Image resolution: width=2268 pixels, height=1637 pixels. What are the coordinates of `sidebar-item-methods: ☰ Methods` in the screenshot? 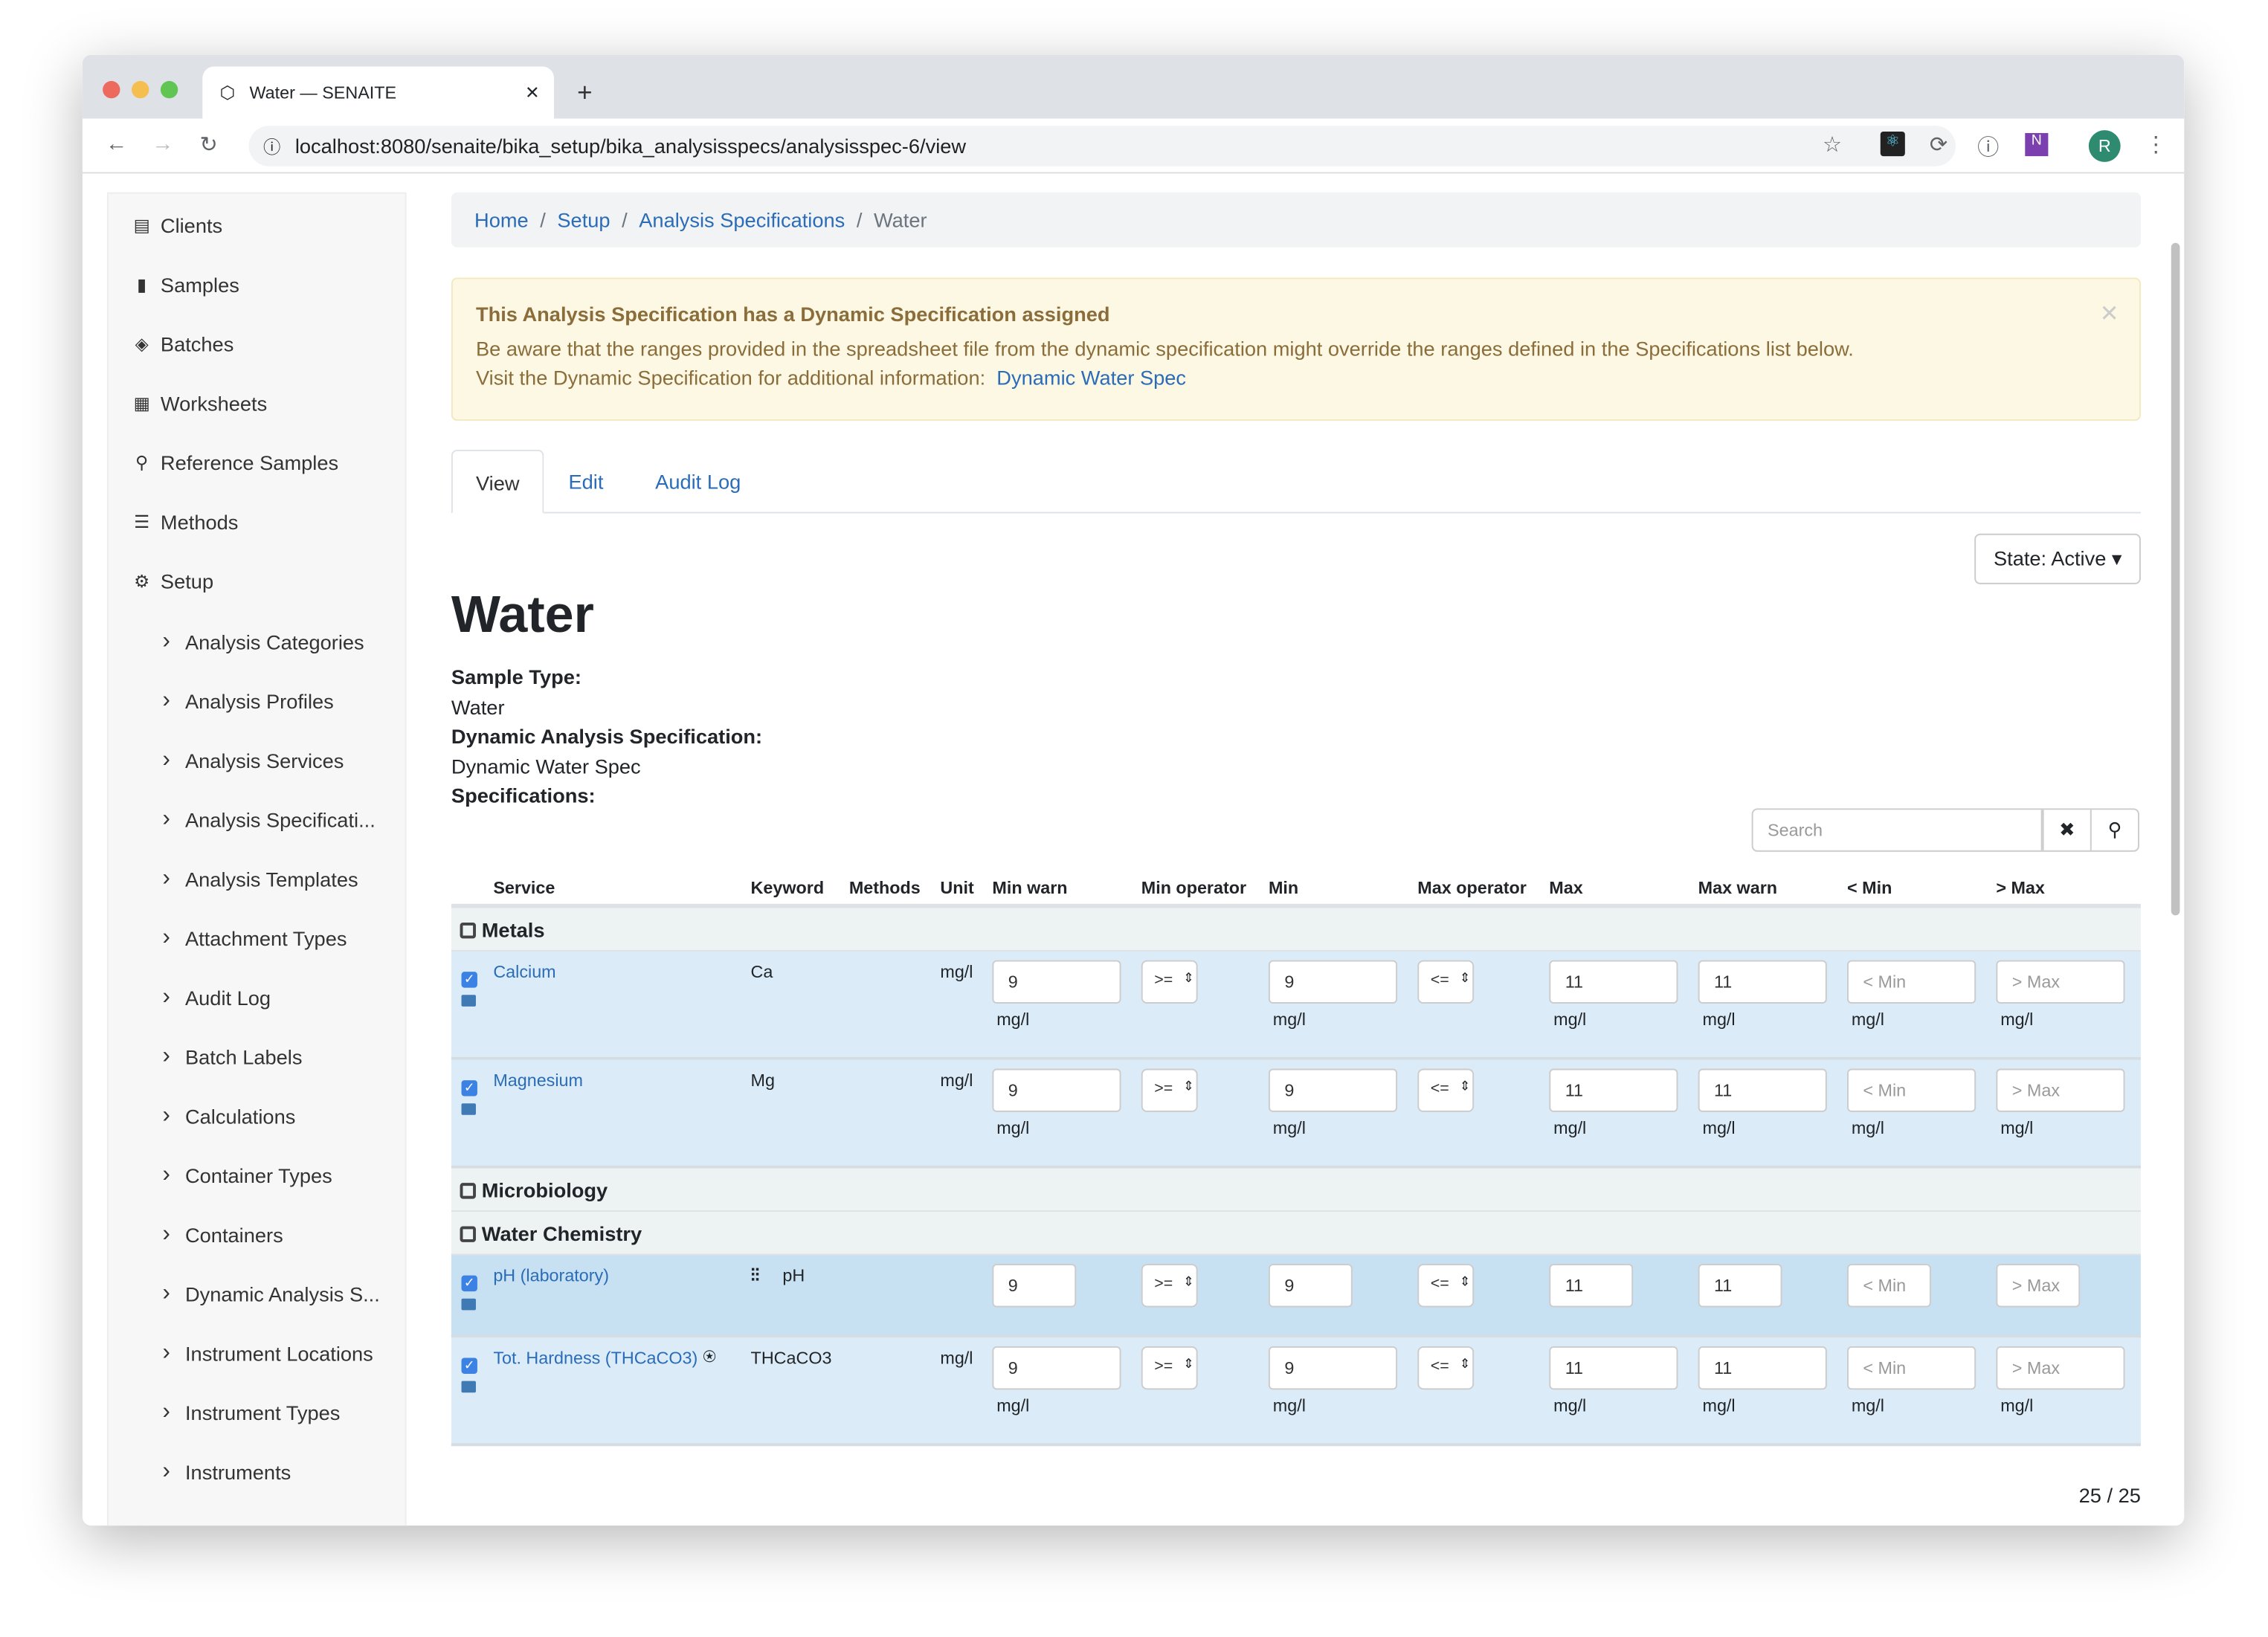 It's located at (184, 523).